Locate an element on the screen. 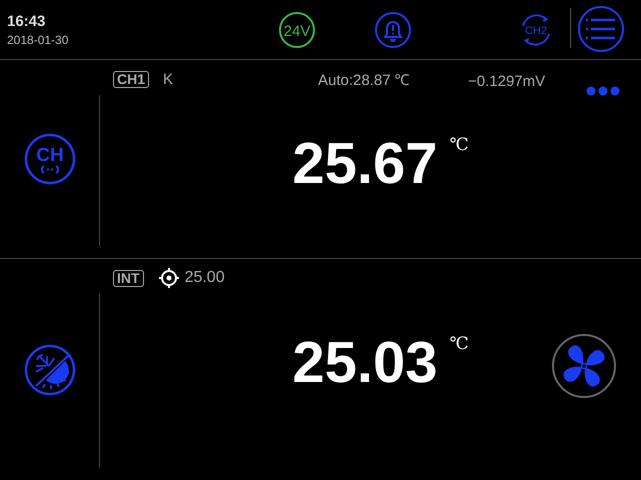 The width and height of the screenshot is (641, 480). more-icon is located at coordinates (603, 91).